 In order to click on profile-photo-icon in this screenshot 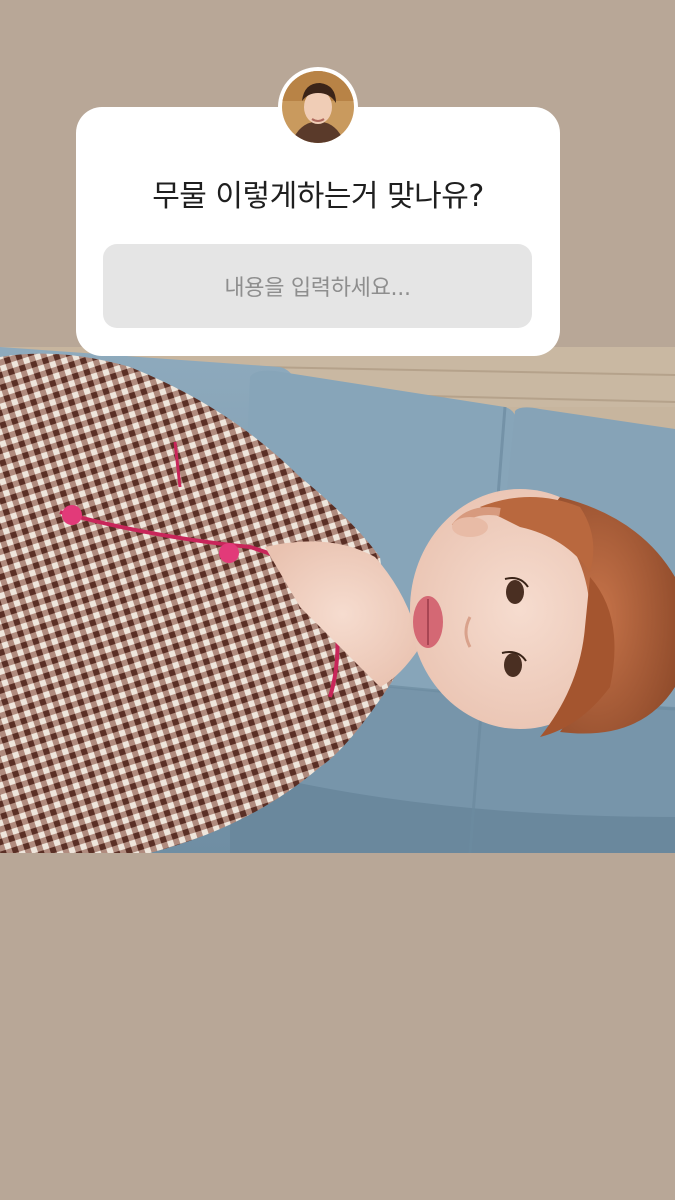, I will do `click(318, 107)`.